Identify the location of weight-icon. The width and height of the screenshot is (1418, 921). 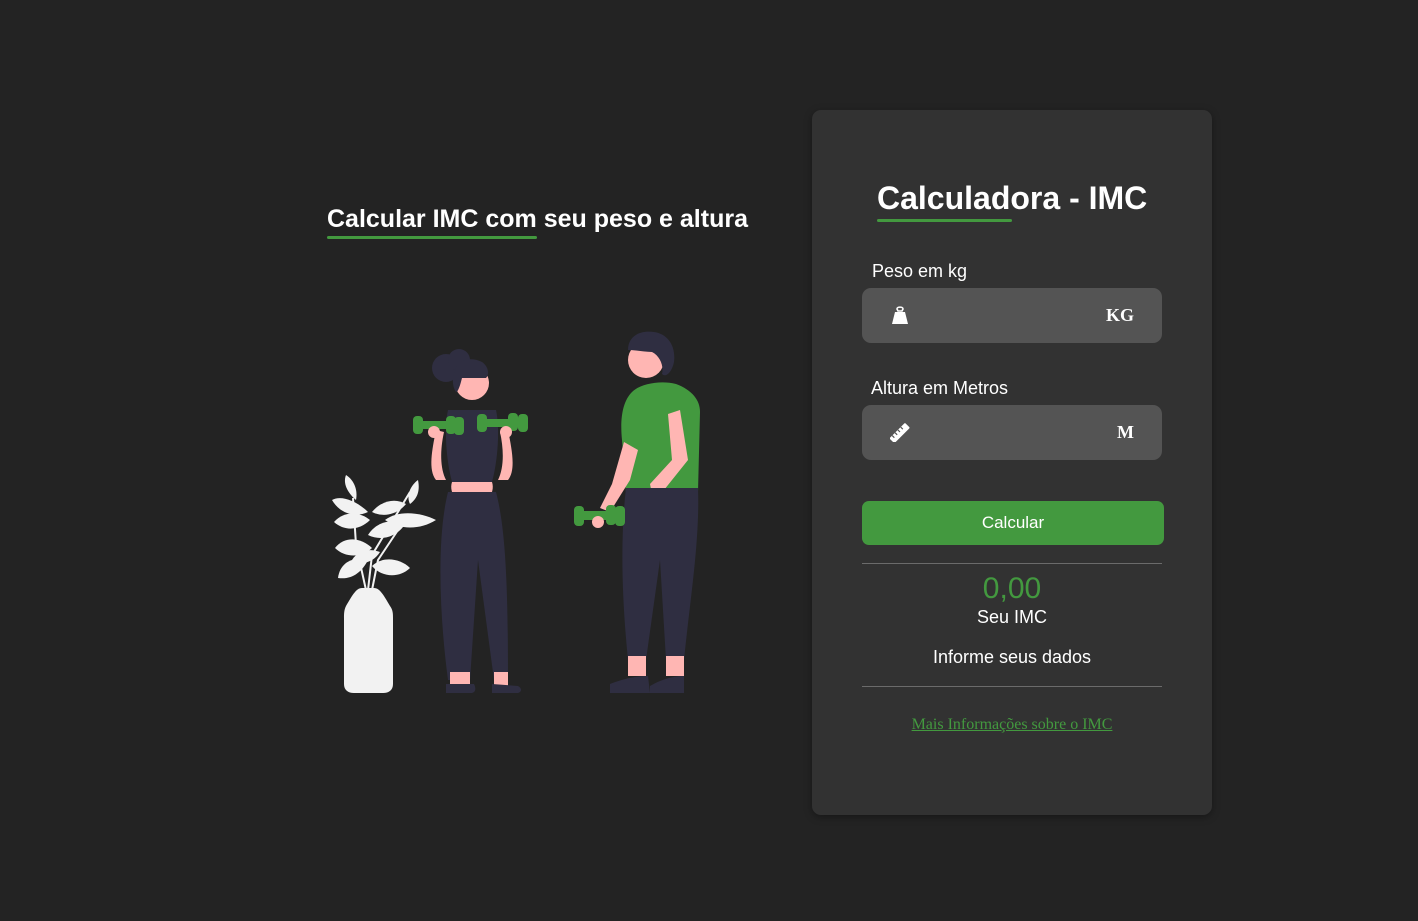
(900, 315).